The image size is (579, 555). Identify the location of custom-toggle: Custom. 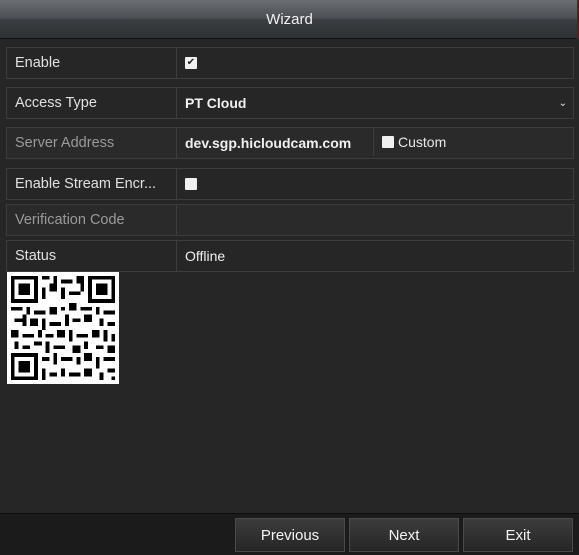
(473, 142).